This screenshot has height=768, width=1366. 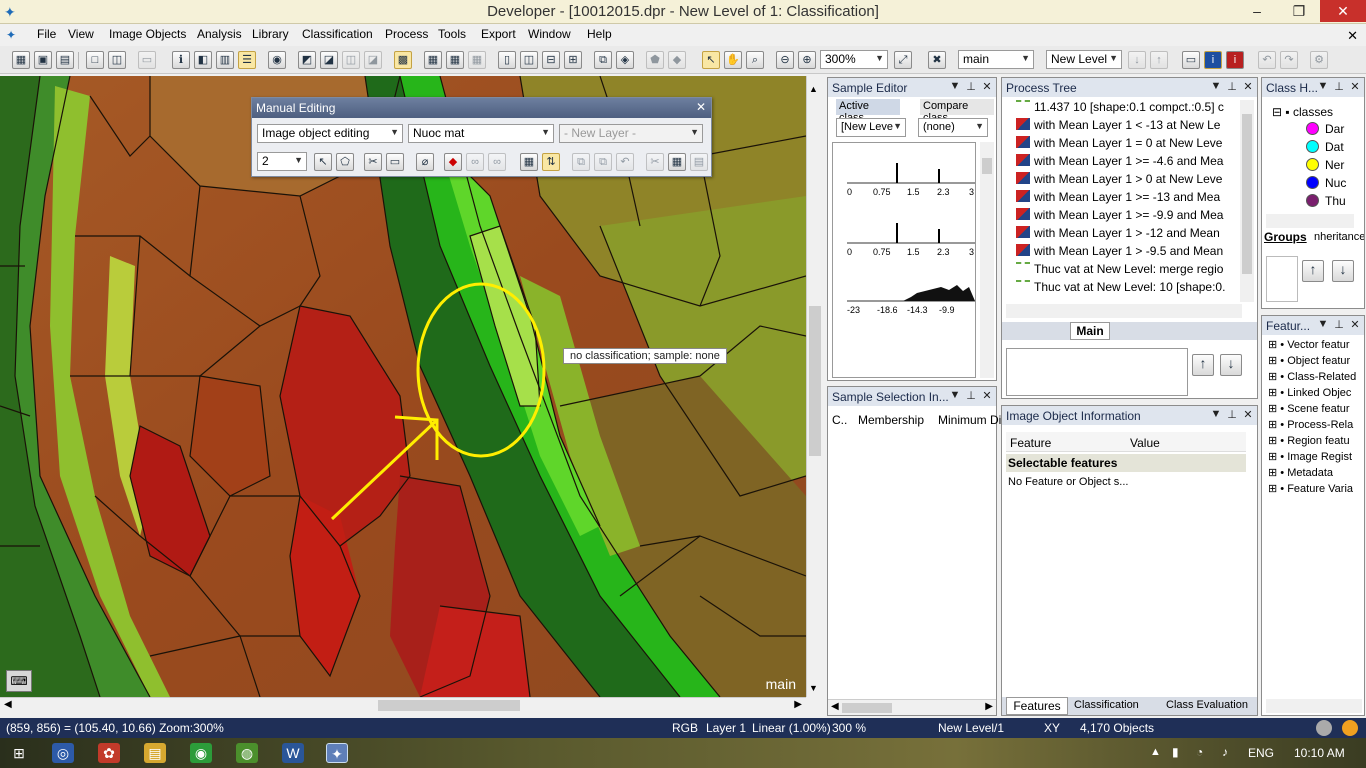 I want to click on class-up-icon: ↑, so click(x=1313, y=271).